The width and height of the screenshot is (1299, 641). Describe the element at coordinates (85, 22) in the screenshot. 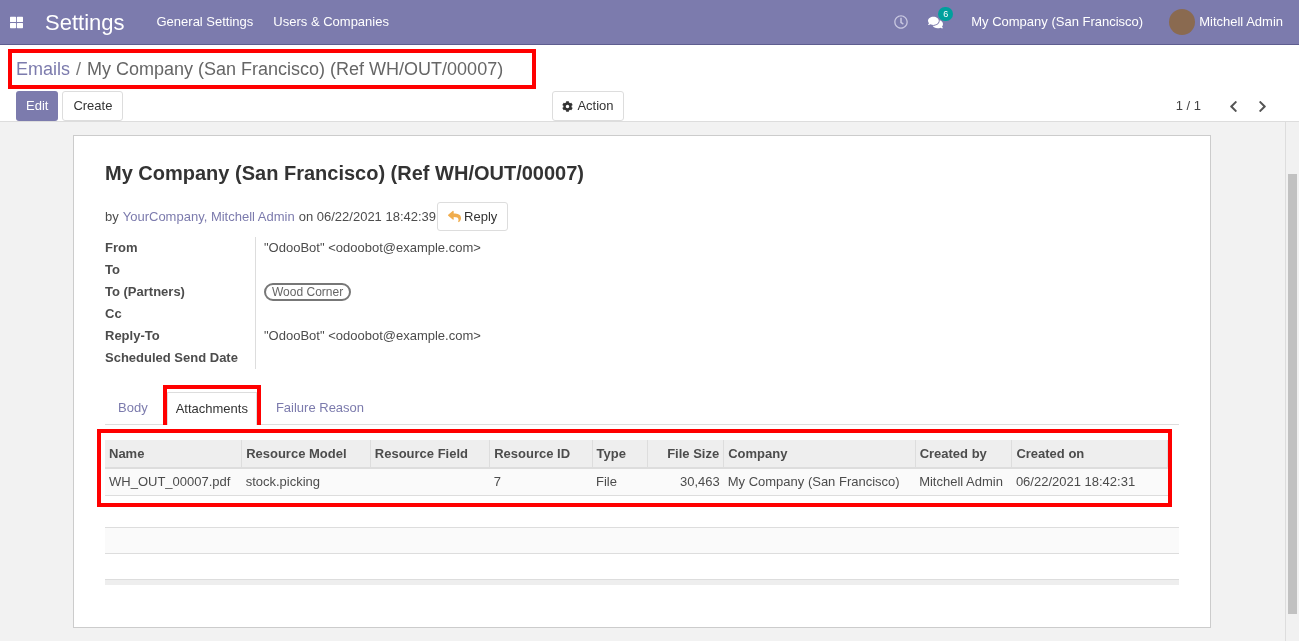

I see `app-title: Settings` at that location.